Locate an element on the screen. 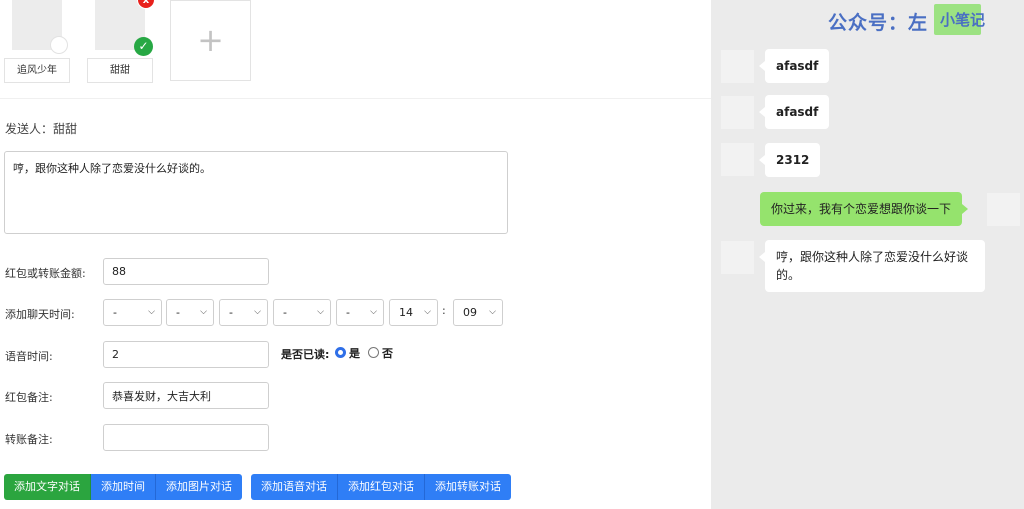 The width and height of the screenshot is (1024, 509). minute-select-value: 09 is located at coordinates (470, 312).